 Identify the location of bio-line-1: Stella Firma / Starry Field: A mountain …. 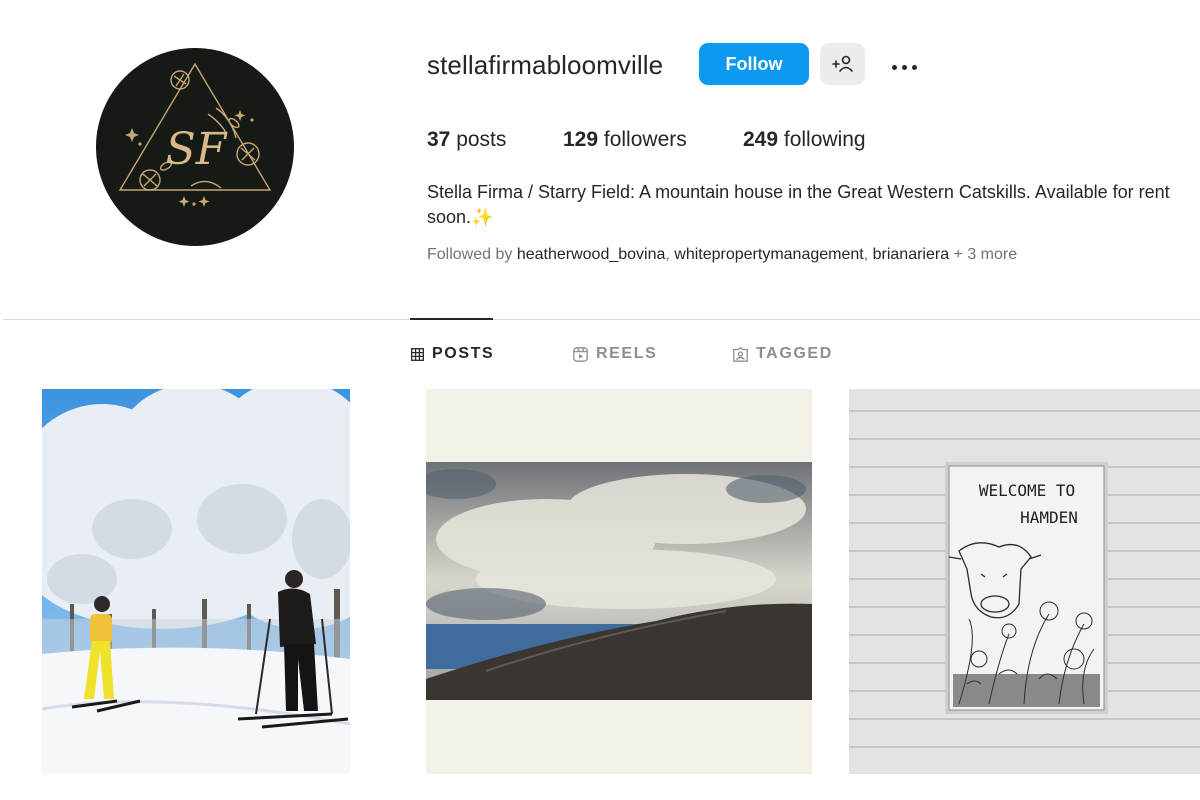
(798, 192).